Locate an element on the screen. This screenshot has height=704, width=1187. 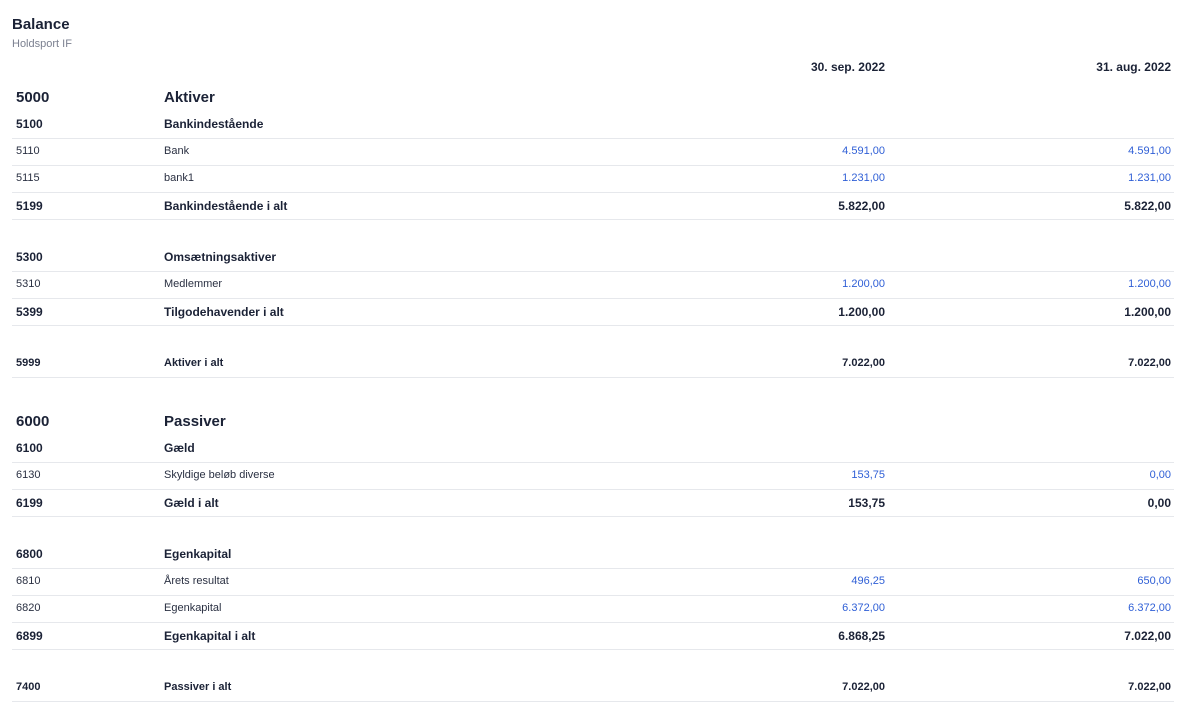
account-code: 5300 is located at coordinates (29, 257).